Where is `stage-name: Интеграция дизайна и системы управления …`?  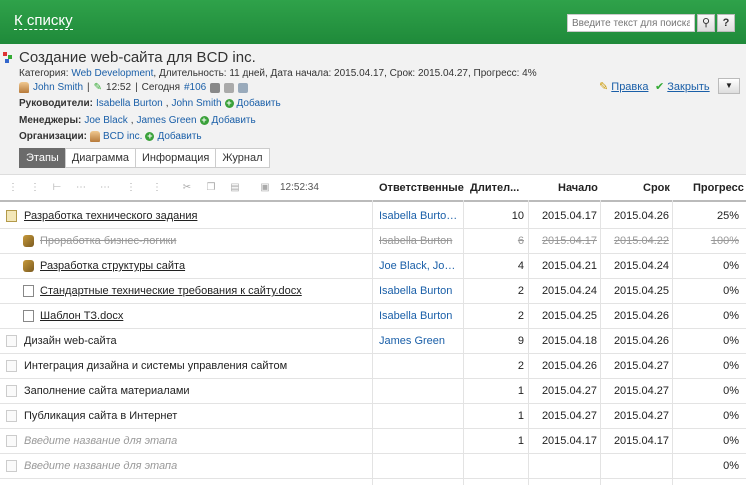
stage-name: Интеграция дизайна и системы управления … is located at coordinates (194, 366).